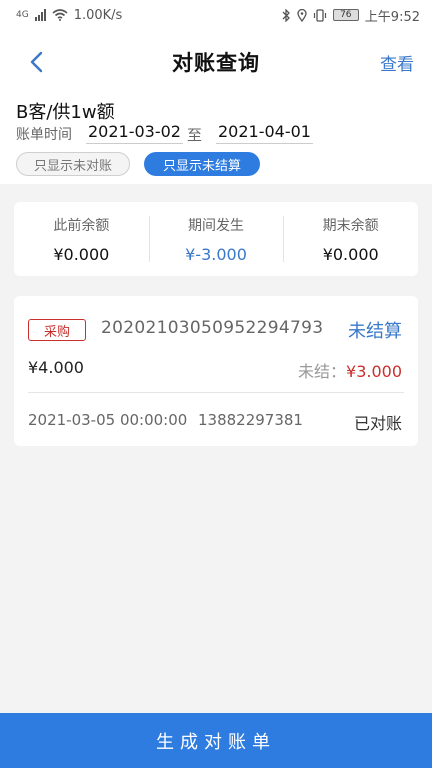 This screenshot has width=432, height=768. I want to click on unsettled-label: 未结：, so click(322, 371).